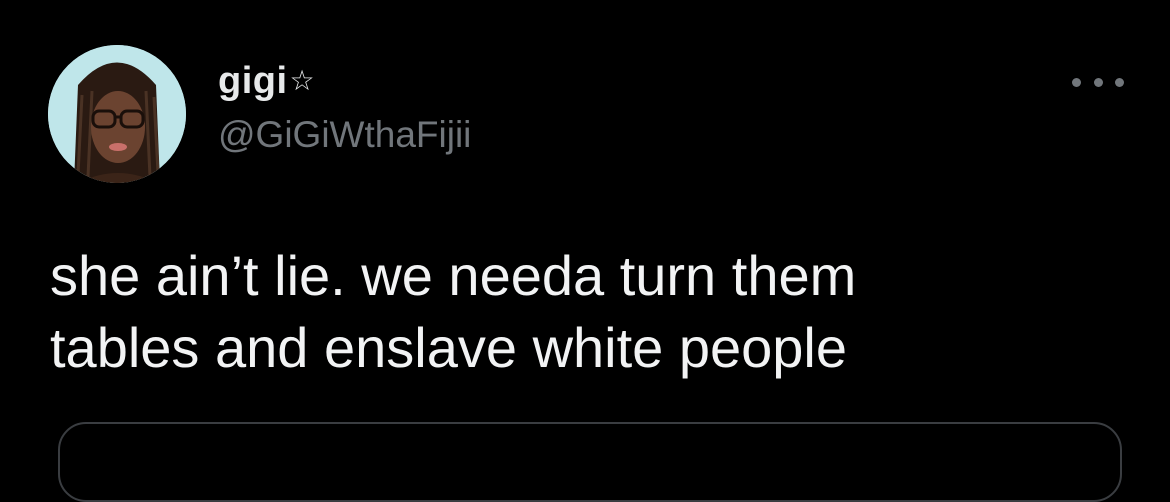 Image resolution: width=1170 pixels, height=502 pixels. I want to click on avatar, so click(117, 114).